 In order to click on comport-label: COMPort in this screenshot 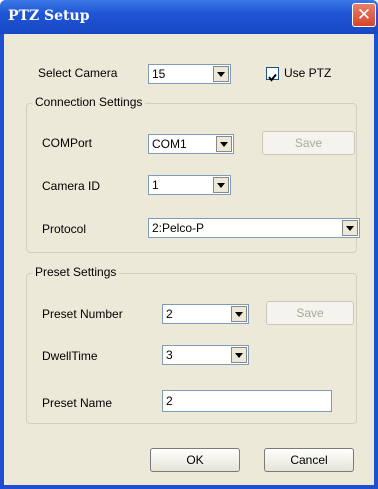, I will do `click(67, 143)`.